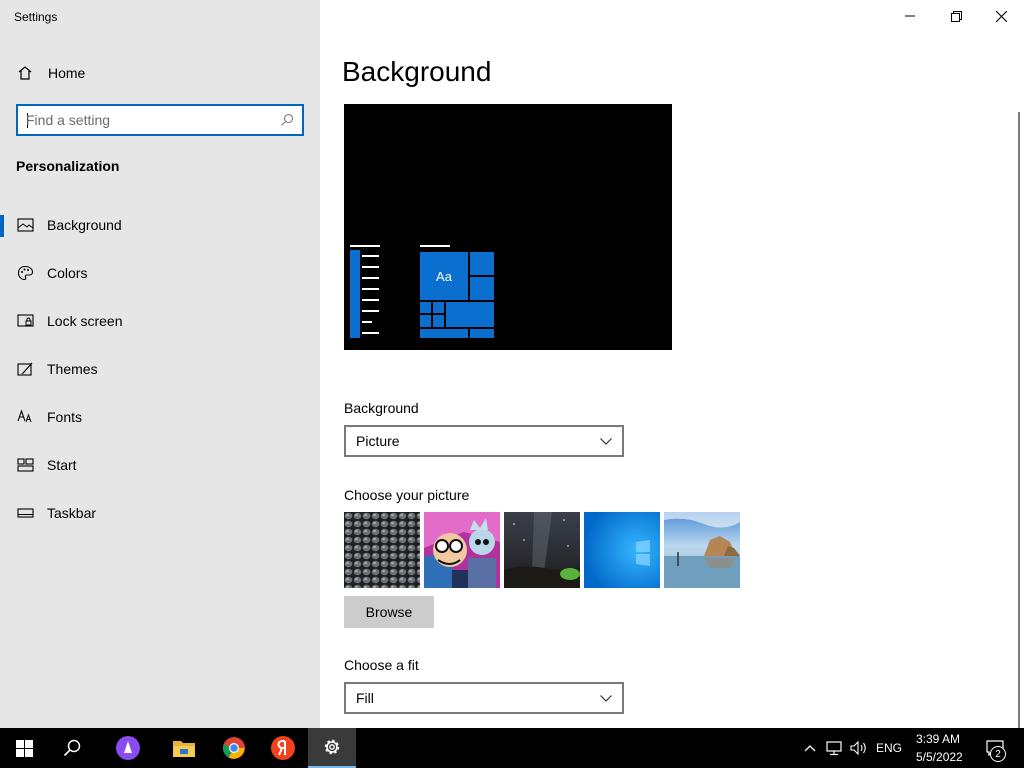 The height and width of the screenshot is (768, 1024). What do you see at coordinates (508, 227) in the screenshot?
I see `background-preview: Aa` at bounding box center [508, 227].